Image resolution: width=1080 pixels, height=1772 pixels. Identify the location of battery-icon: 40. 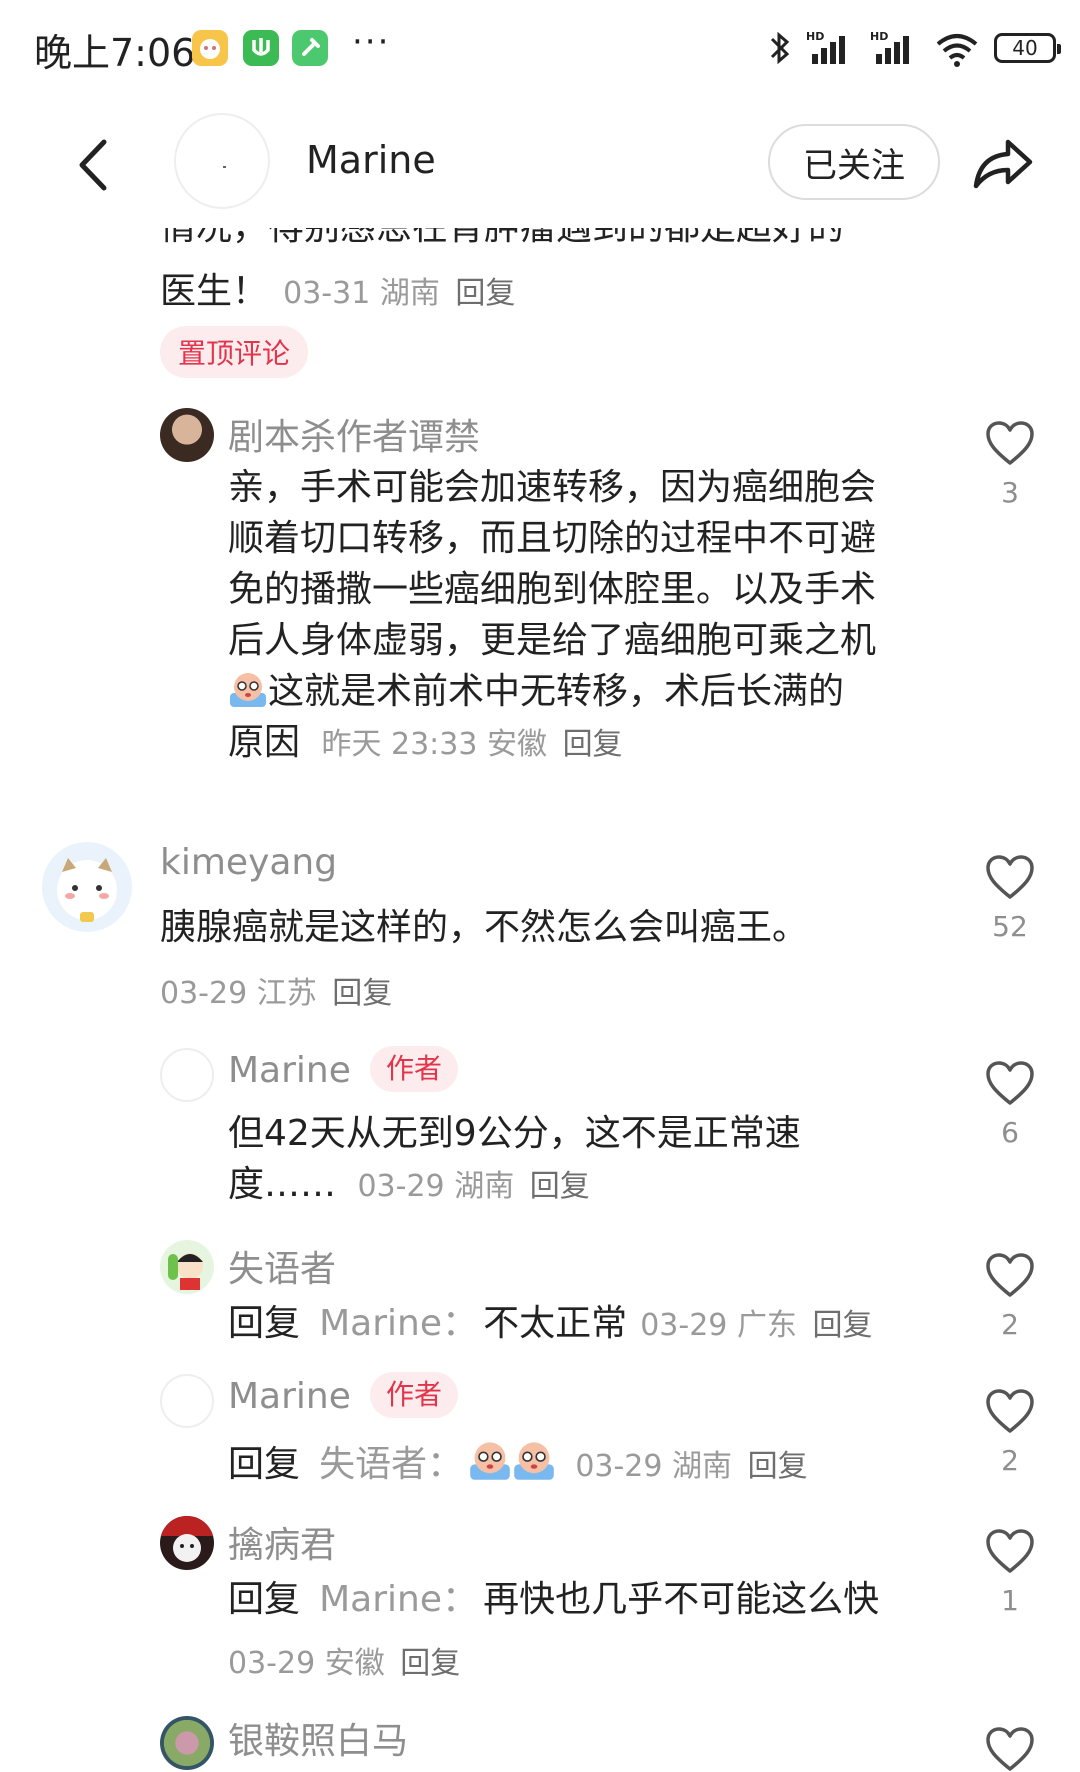
(1027, 48).